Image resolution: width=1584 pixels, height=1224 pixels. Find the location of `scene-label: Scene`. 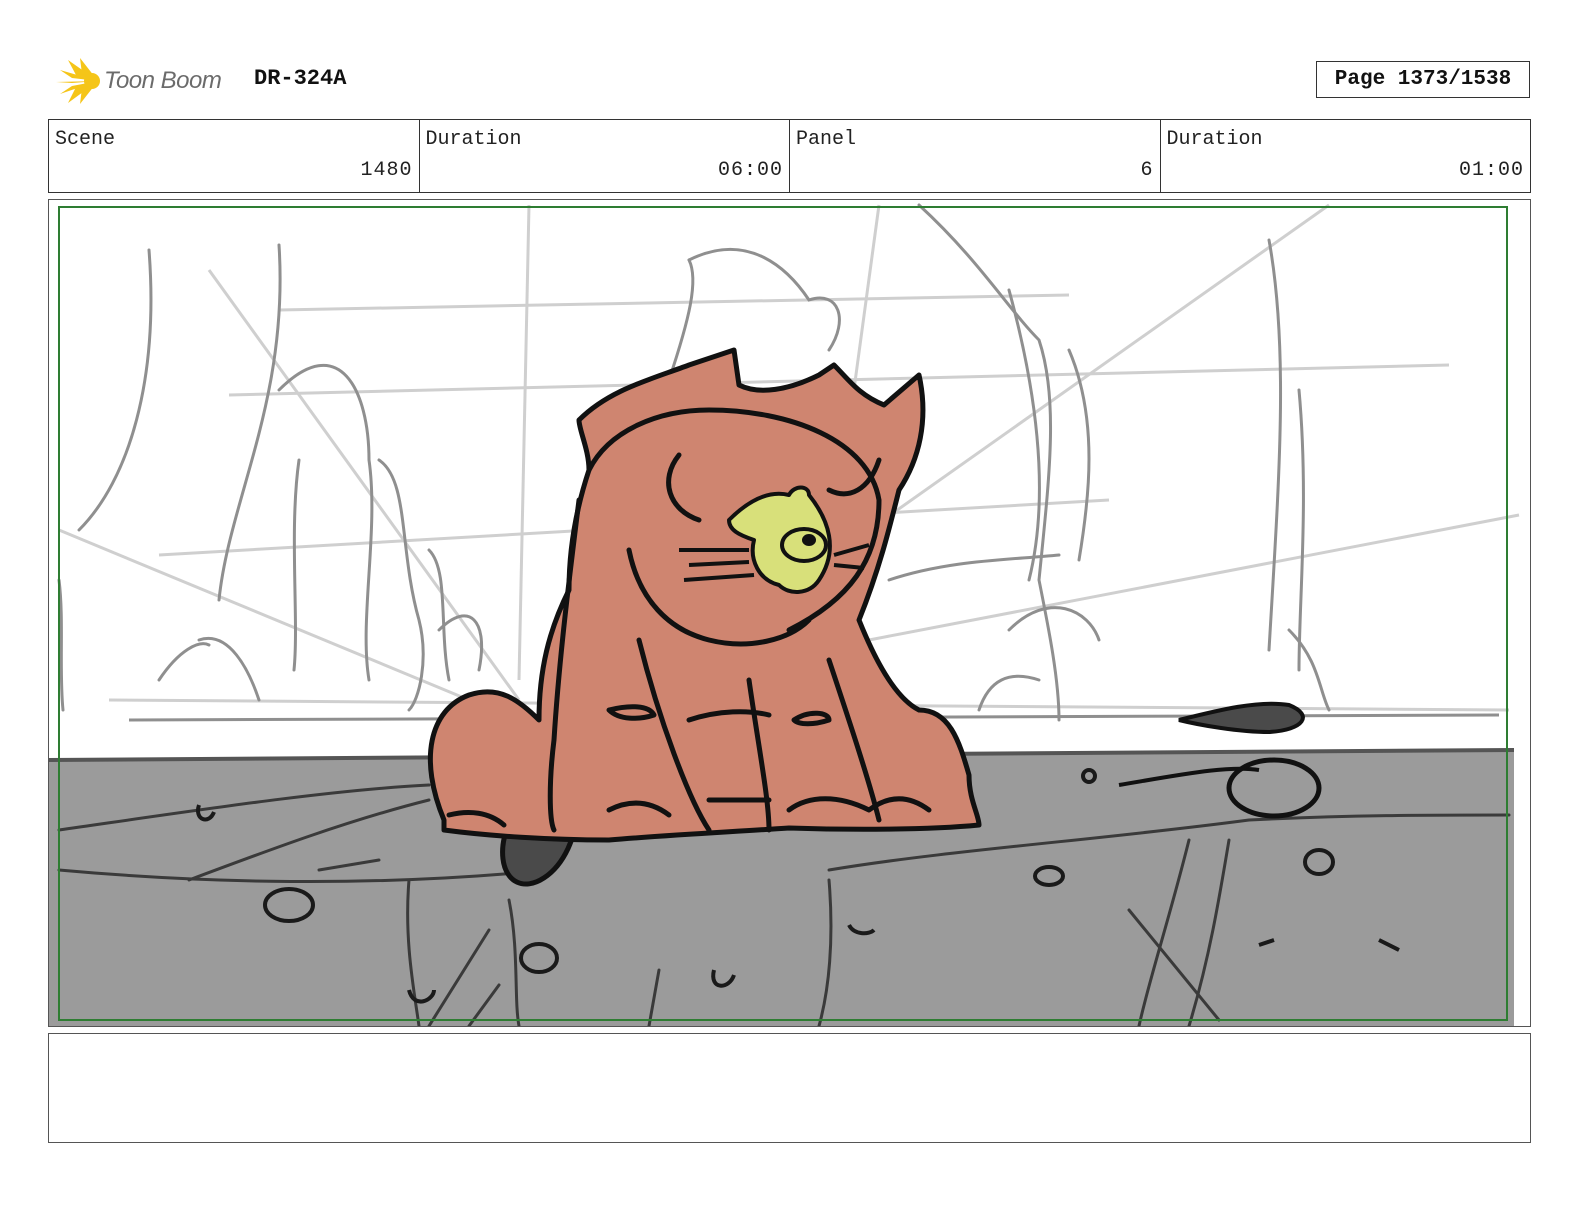

scene-label: Scene is located at coordinates (85, 139).